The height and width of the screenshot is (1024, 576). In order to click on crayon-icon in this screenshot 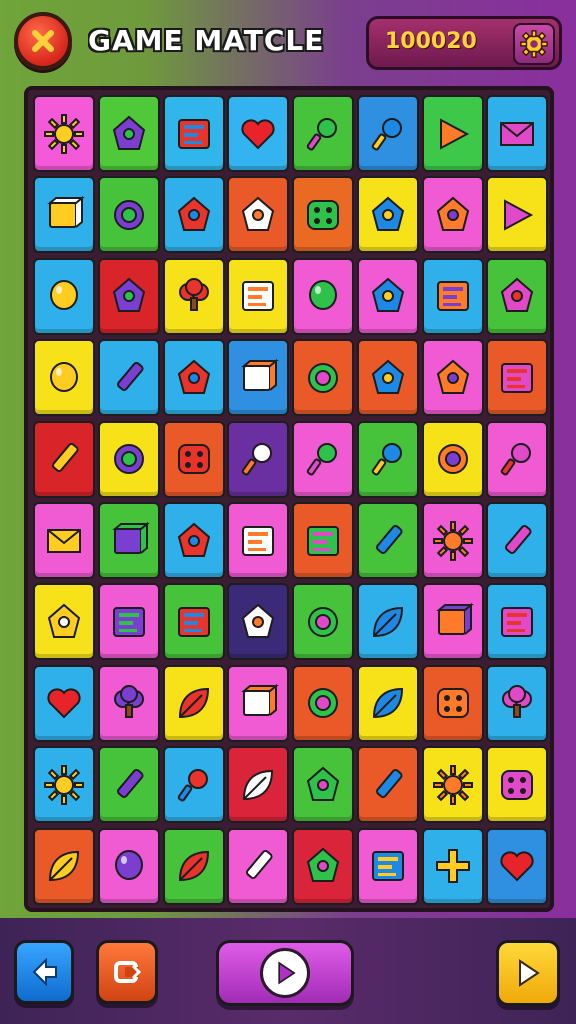, I will do `click(518, 539)`.